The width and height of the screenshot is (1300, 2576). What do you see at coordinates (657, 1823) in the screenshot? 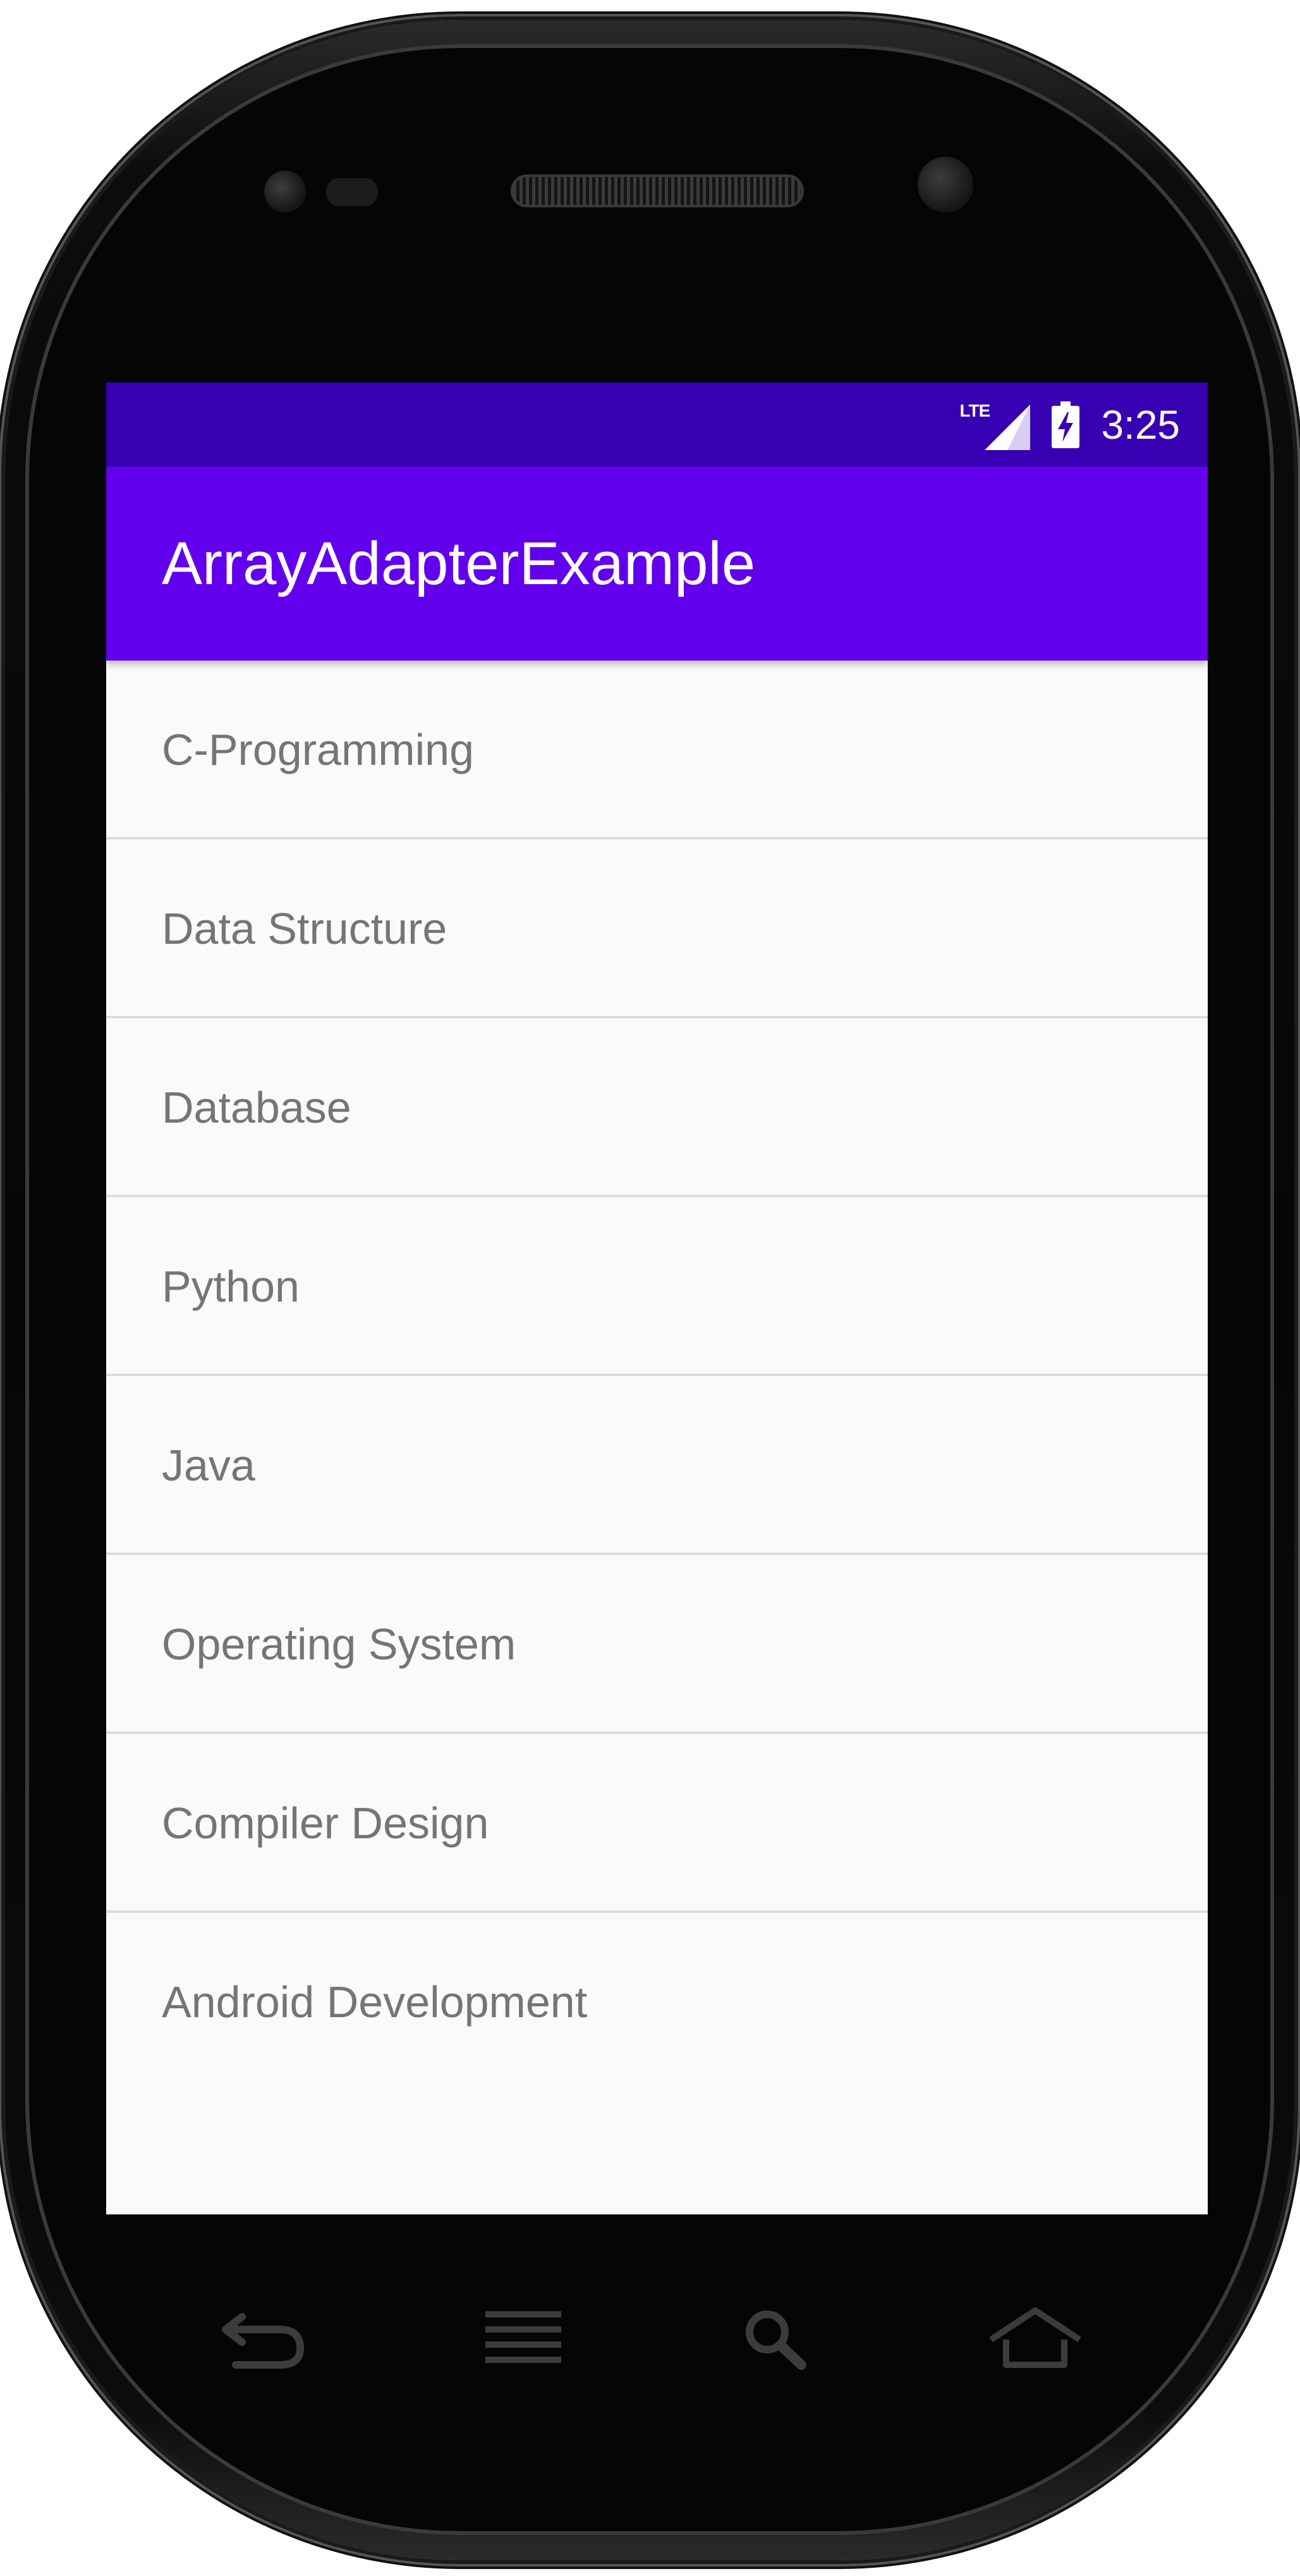
I see `list-item: Compiler Design` at bounding box center [657, 1823].